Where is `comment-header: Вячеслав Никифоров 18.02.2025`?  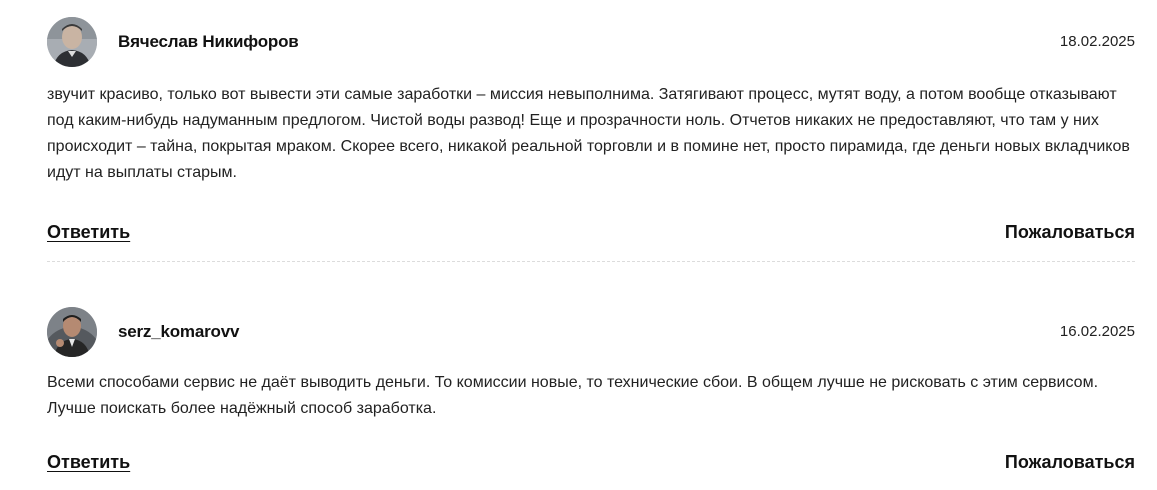
comment-header: Вячеслав Никифоров 18.02.2025 is located at coordinates (591, 42).